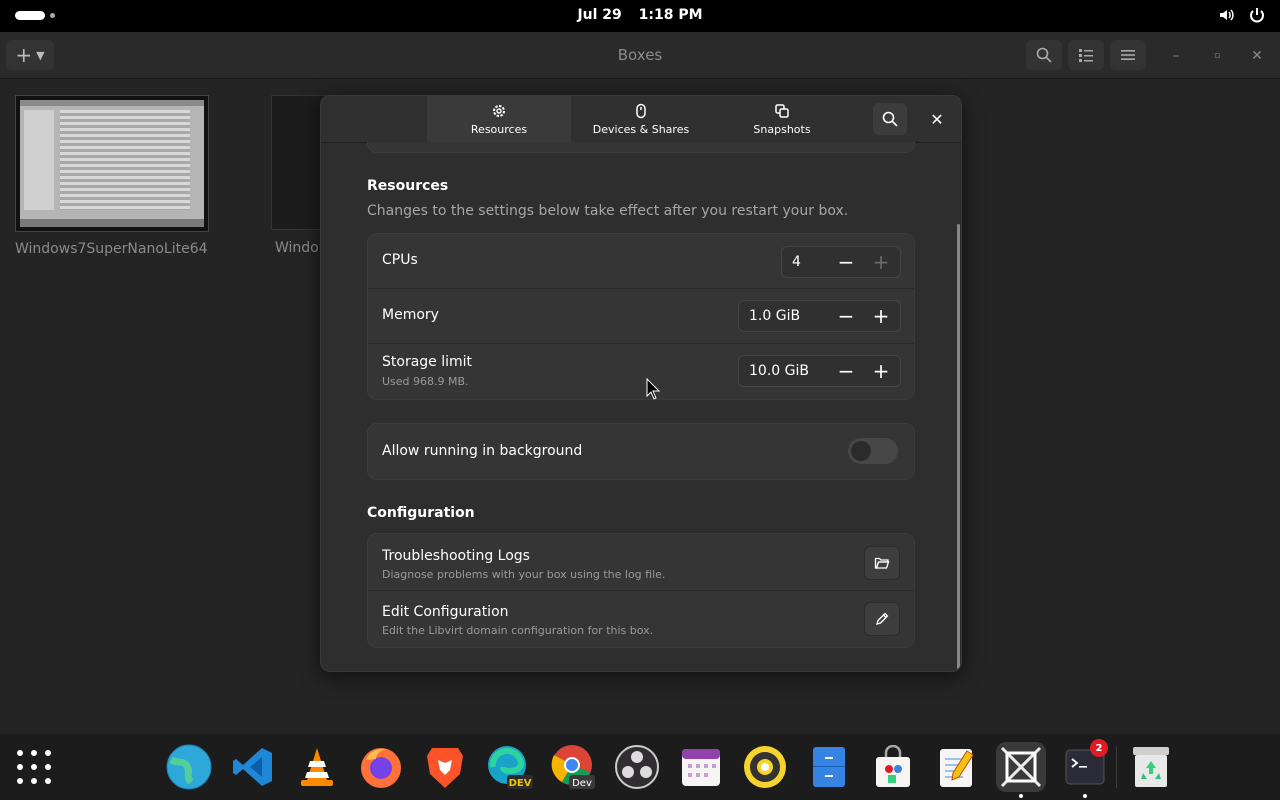 This screenshot has width=1280, height=800. I want to click on dock-software, so click(893, 767).